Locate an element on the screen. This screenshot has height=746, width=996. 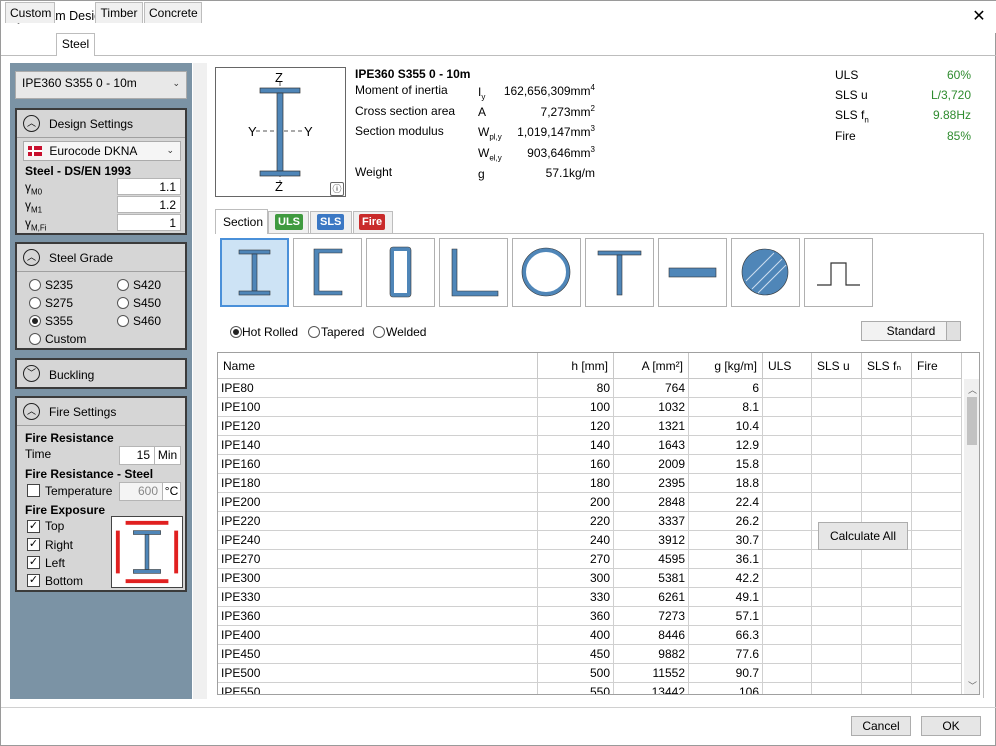
table-row-name: IPE200 is located at coordinates (378, 502).